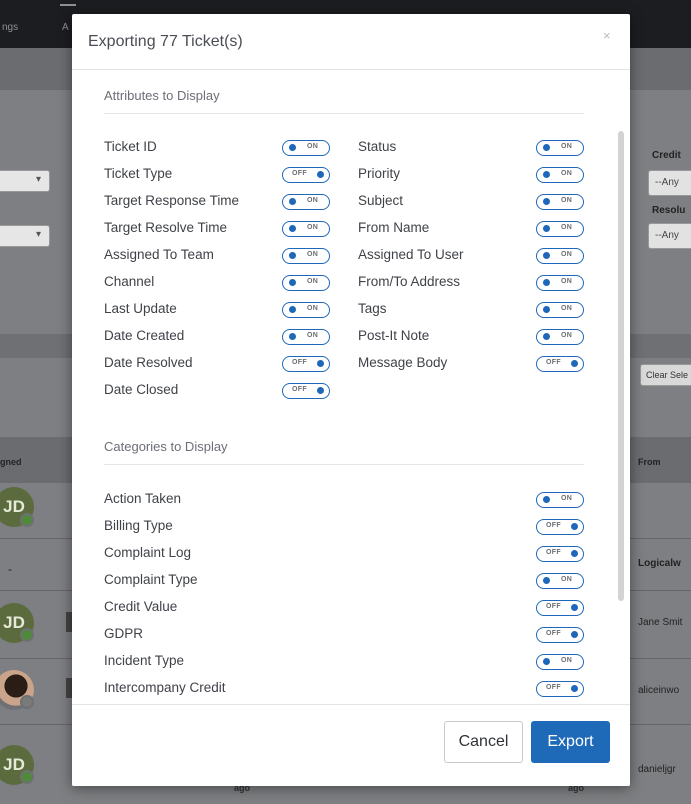 The height and width of the screenshot is (804, 691). I want to click on label-target-resolve-time: Target Resolve Time, so click(166, 227).